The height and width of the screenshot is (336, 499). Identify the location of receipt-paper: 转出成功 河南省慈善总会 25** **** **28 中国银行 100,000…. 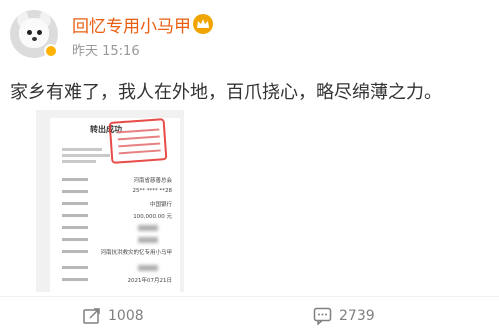
(115, 205).